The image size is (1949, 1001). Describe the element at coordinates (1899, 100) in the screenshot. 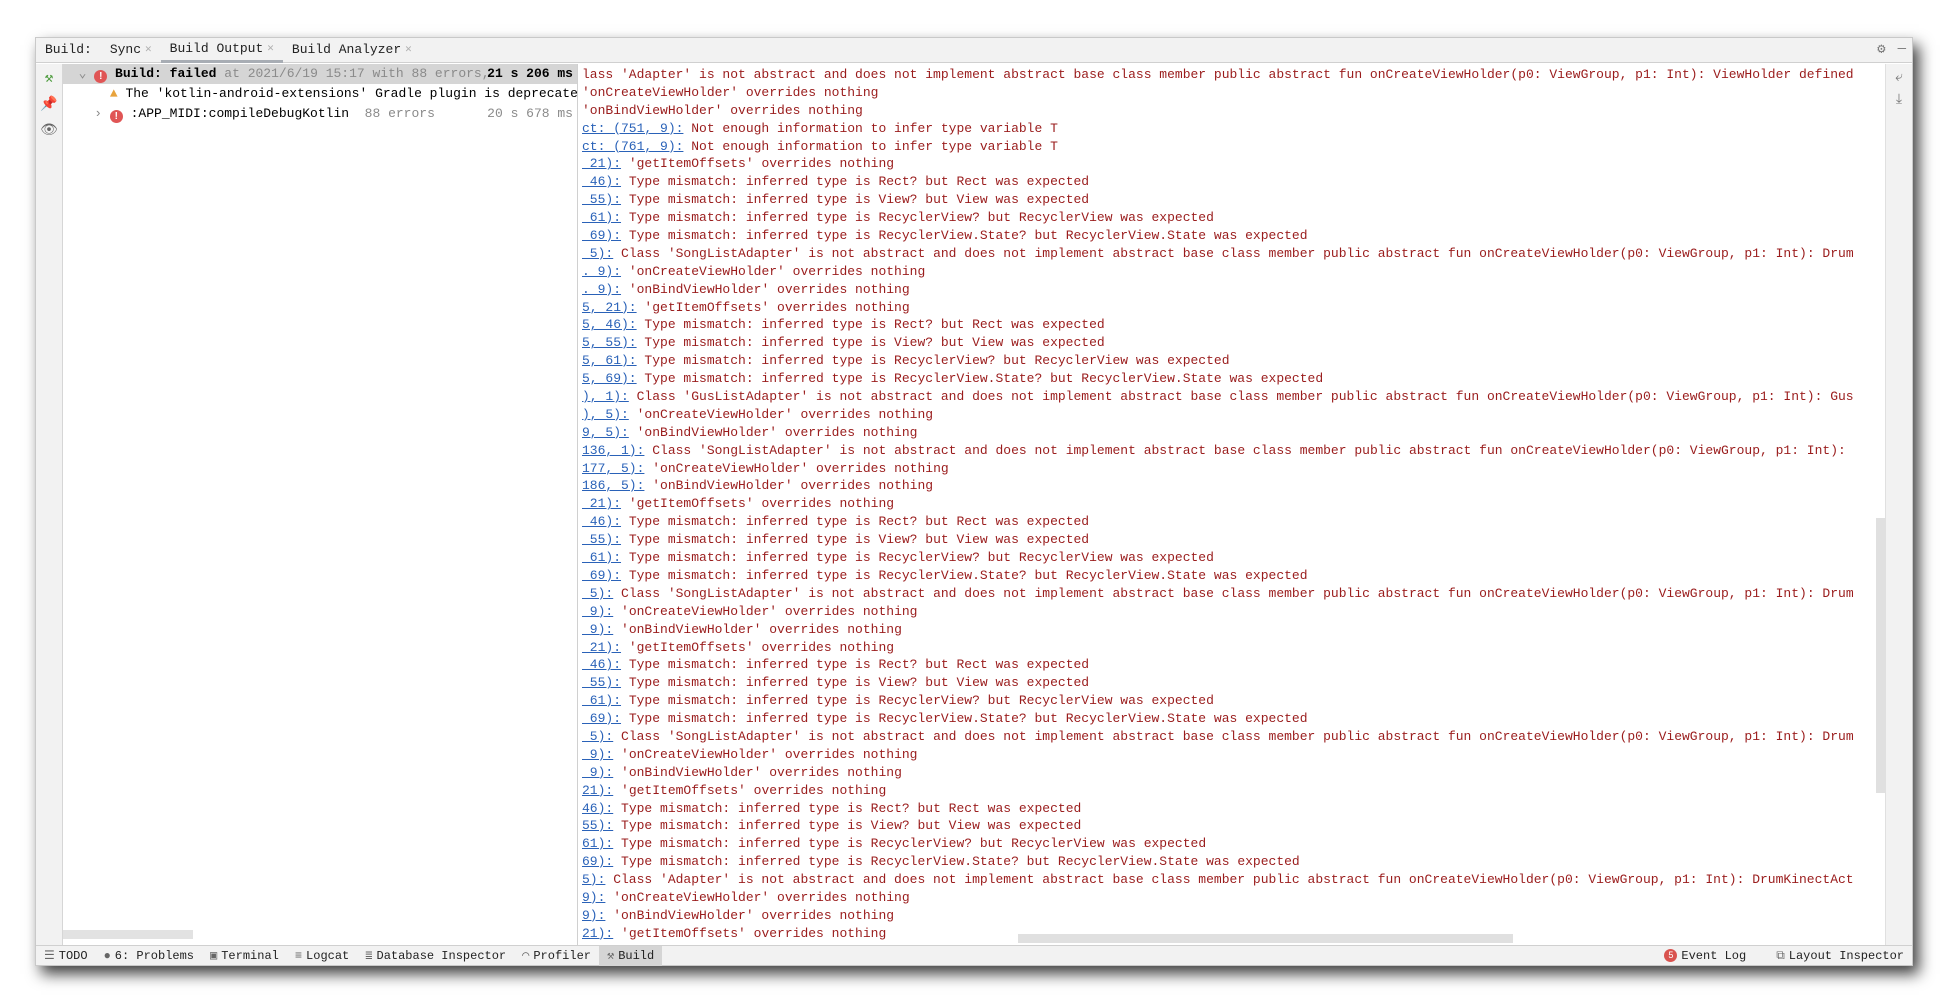

I see `scroll-to-end-icon: ⤓` at that location.